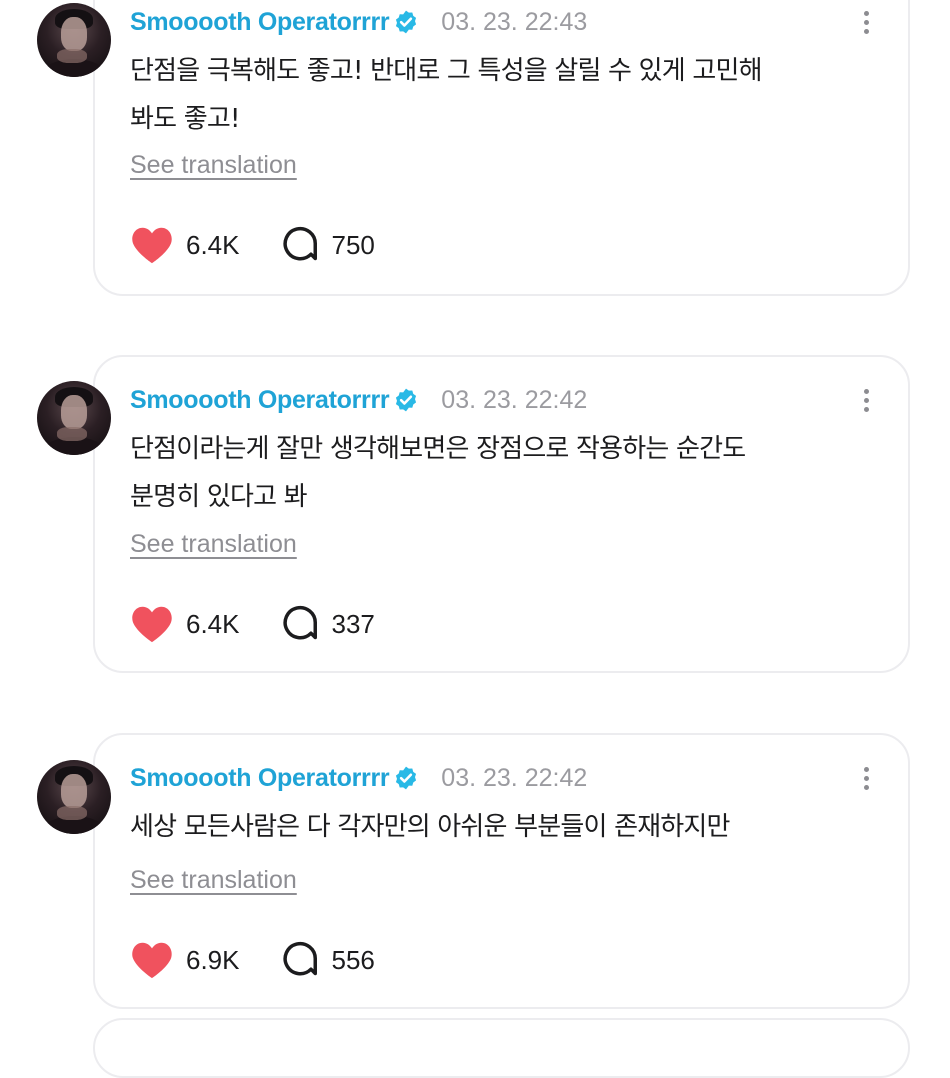 The height and width of the screenshot is (1078, 950). Describe the element at coordinates (328, 245) in the screenshot. I see `comment-button: 750` at that location.